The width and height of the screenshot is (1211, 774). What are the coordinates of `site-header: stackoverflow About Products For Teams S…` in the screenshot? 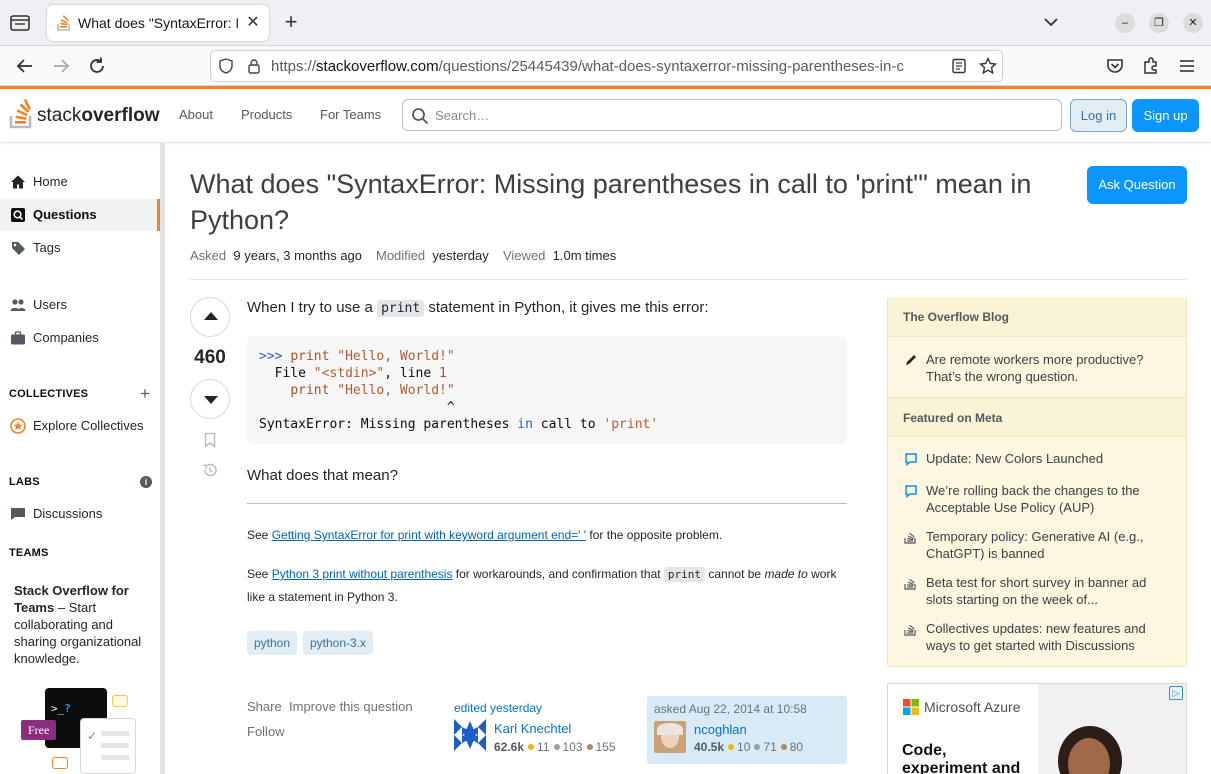 It's located at (605, 116).